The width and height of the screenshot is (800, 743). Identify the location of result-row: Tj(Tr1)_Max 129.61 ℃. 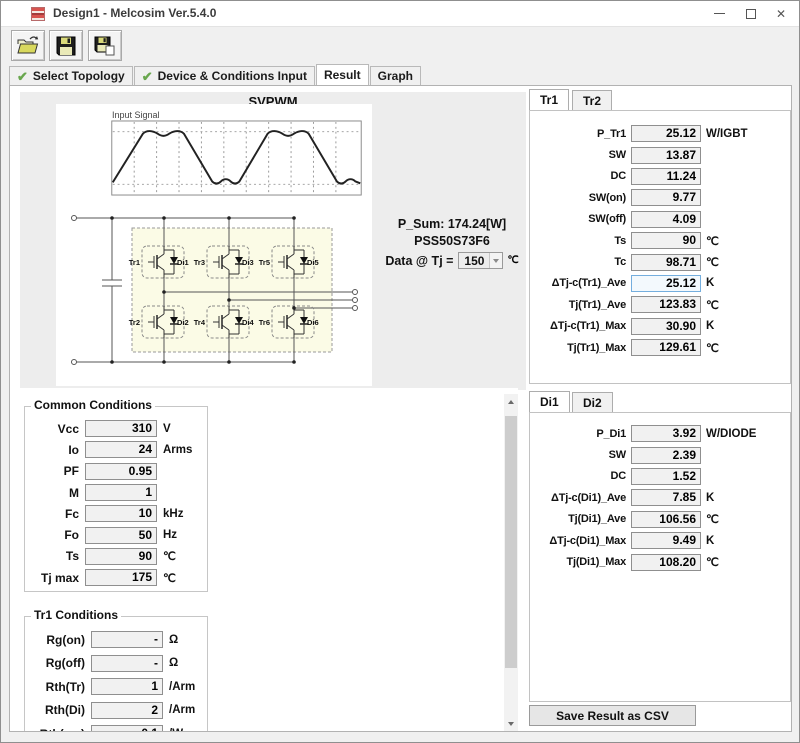
(643, 348).